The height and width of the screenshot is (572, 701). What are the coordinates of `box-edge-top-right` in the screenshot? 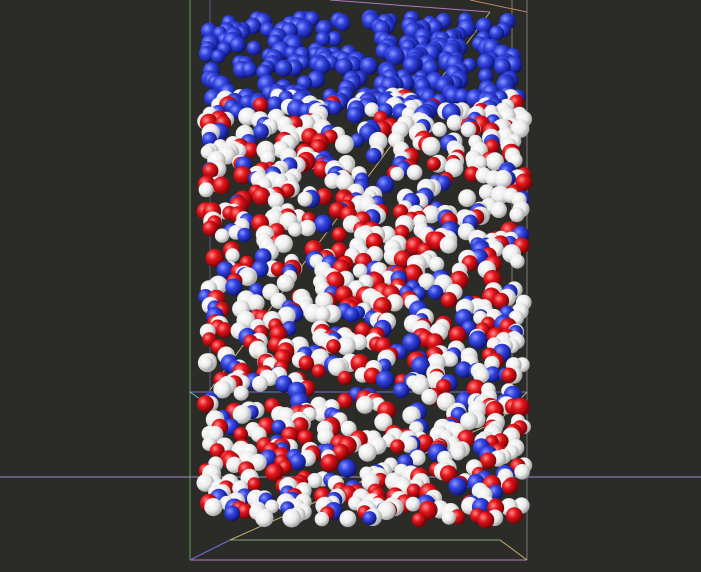 It's located at (498, 6).